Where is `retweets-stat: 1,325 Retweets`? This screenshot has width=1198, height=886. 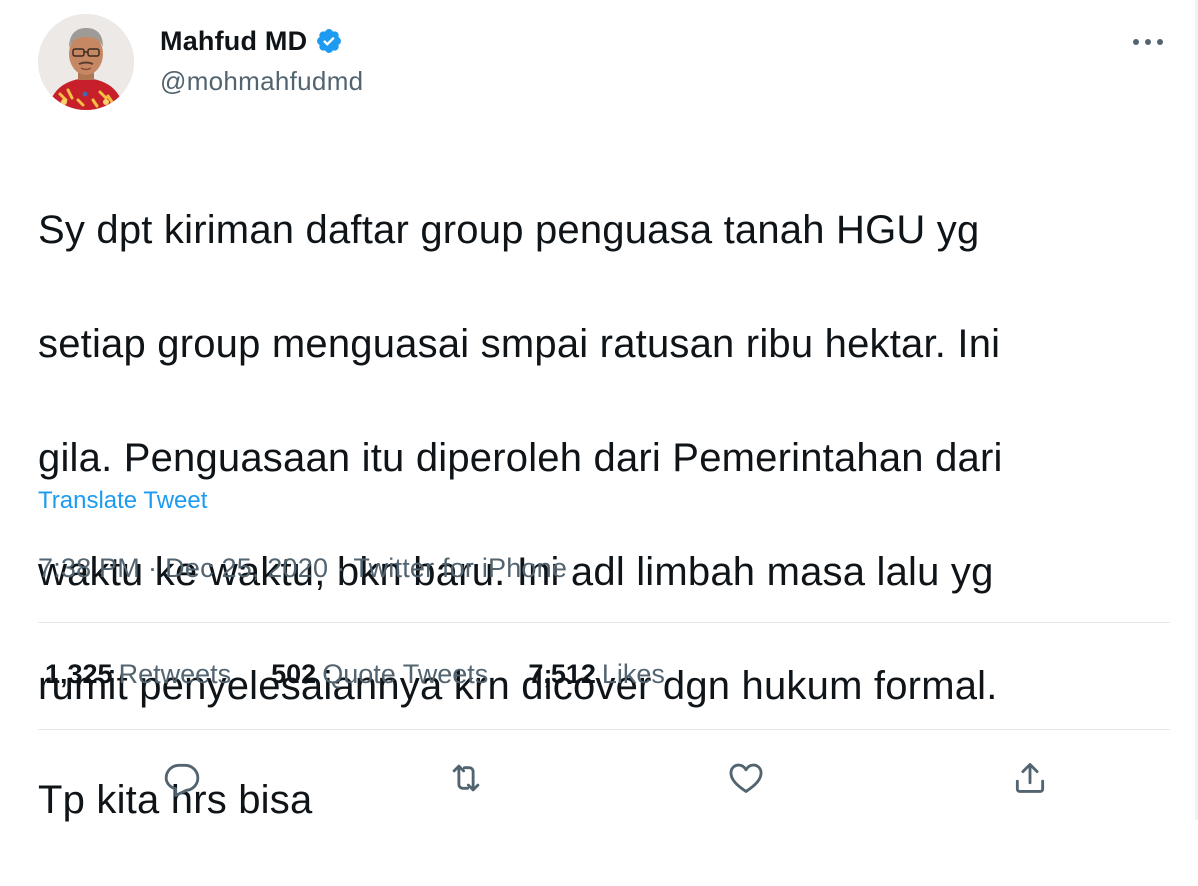 retweets-stat: 1,325 Retweets is located at coordinates (138, 674).